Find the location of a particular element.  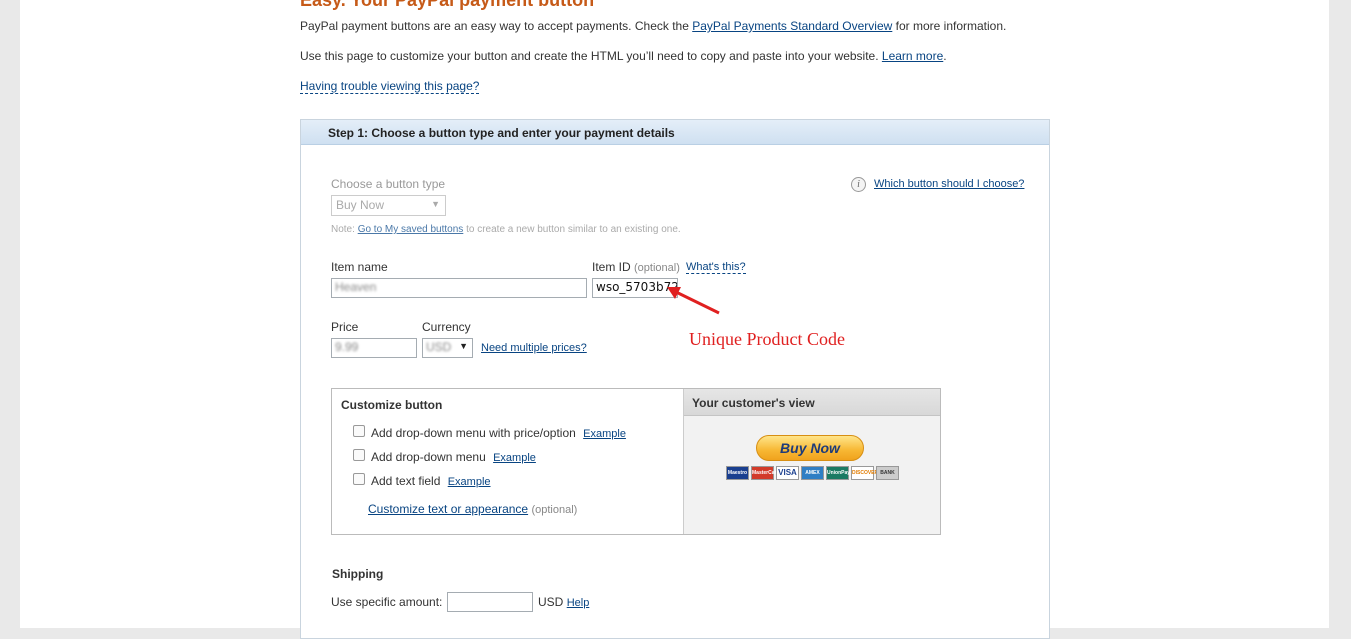

option-label-3: Add text field is located at coordinates (406, 481).